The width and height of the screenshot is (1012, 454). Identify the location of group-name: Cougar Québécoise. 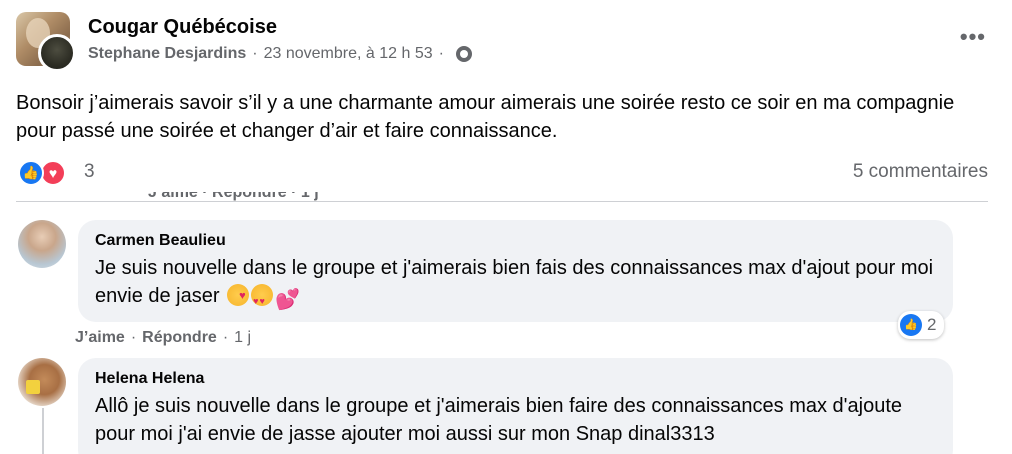
(182, 27).